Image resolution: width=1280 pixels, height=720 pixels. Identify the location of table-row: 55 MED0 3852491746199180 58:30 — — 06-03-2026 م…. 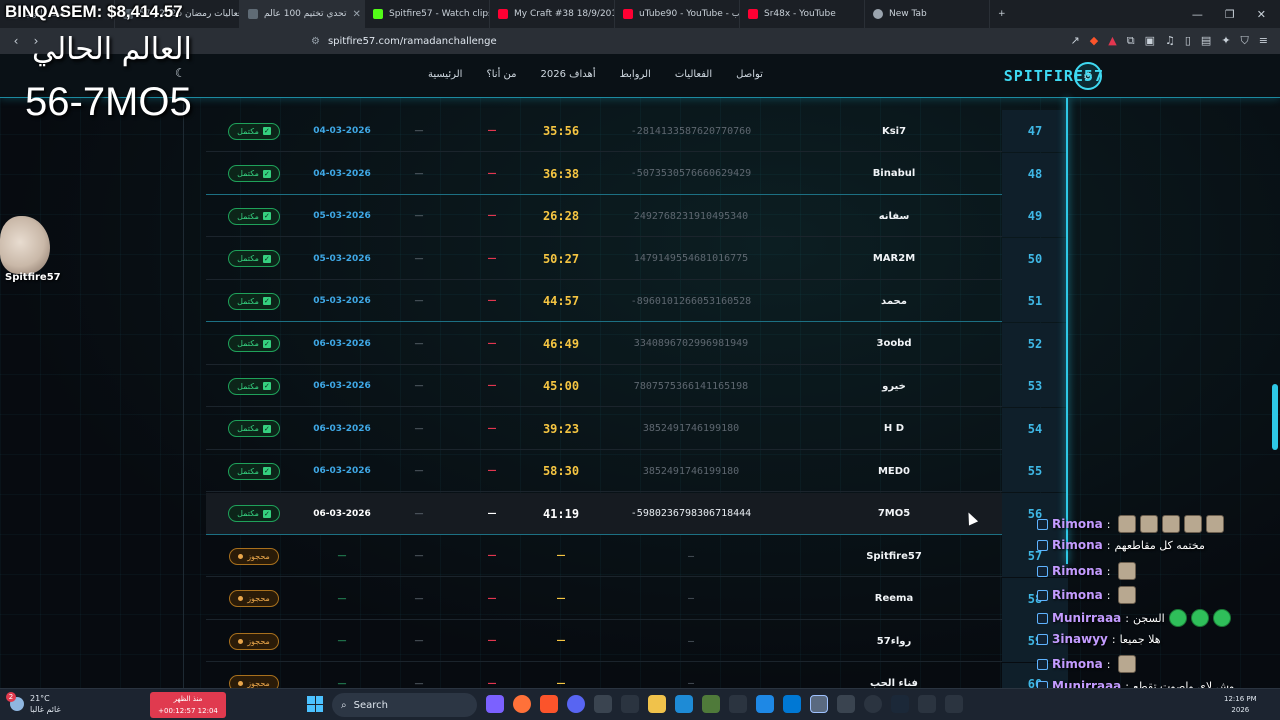
(637, 471).